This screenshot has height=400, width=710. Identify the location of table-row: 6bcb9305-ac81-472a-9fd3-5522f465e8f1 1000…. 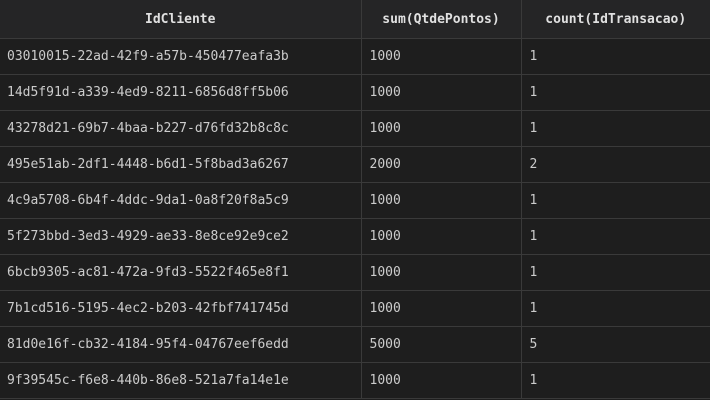
(355, 272).